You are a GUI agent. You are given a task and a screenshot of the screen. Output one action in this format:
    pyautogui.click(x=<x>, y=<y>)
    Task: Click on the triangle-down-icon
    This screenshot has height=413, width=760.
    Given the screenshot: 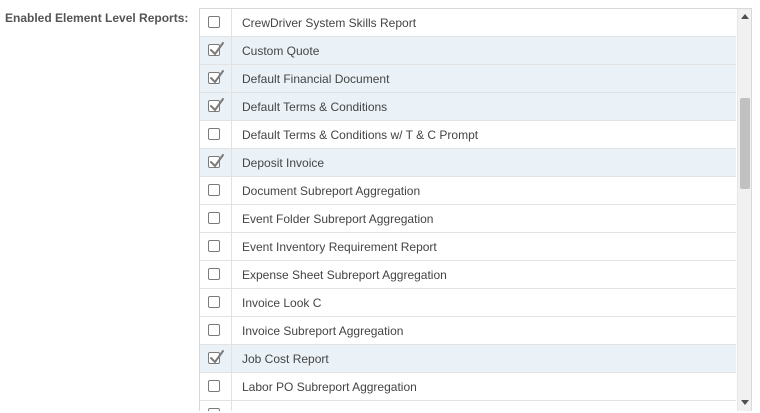 What is the action you would take?
    pyautogui.click(x=745, y=402)
    